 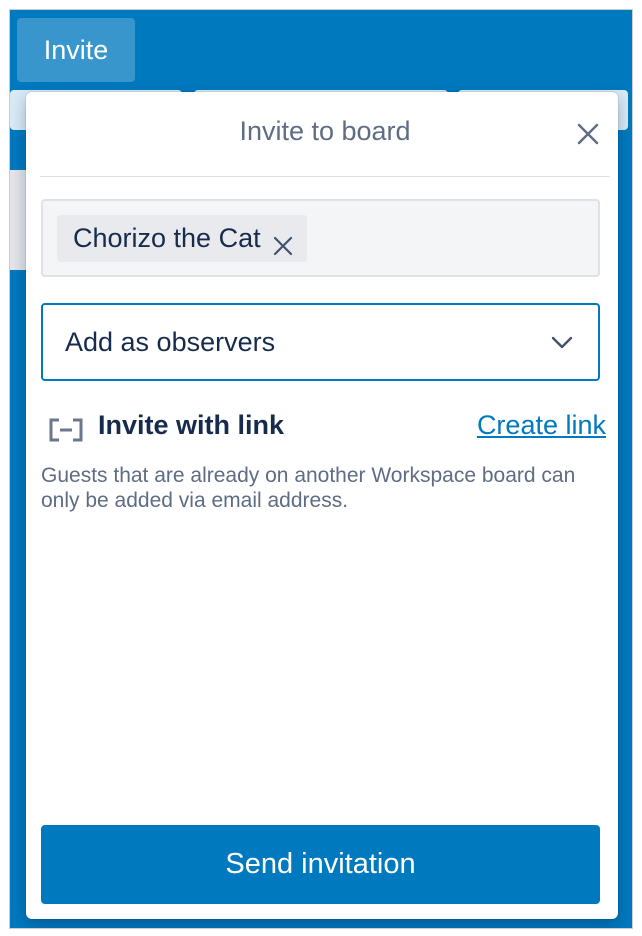 What do you see at coordinates (66, 430) in the screenshot?
I see `link-icon` at bounding box center [66, 430].